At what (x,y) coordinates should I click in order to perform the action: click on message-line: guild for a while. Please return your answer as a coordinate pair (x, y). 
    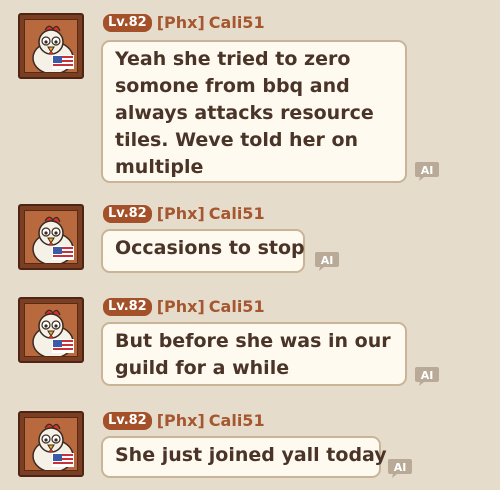
    Looking at the image, I should click on (202, 368).